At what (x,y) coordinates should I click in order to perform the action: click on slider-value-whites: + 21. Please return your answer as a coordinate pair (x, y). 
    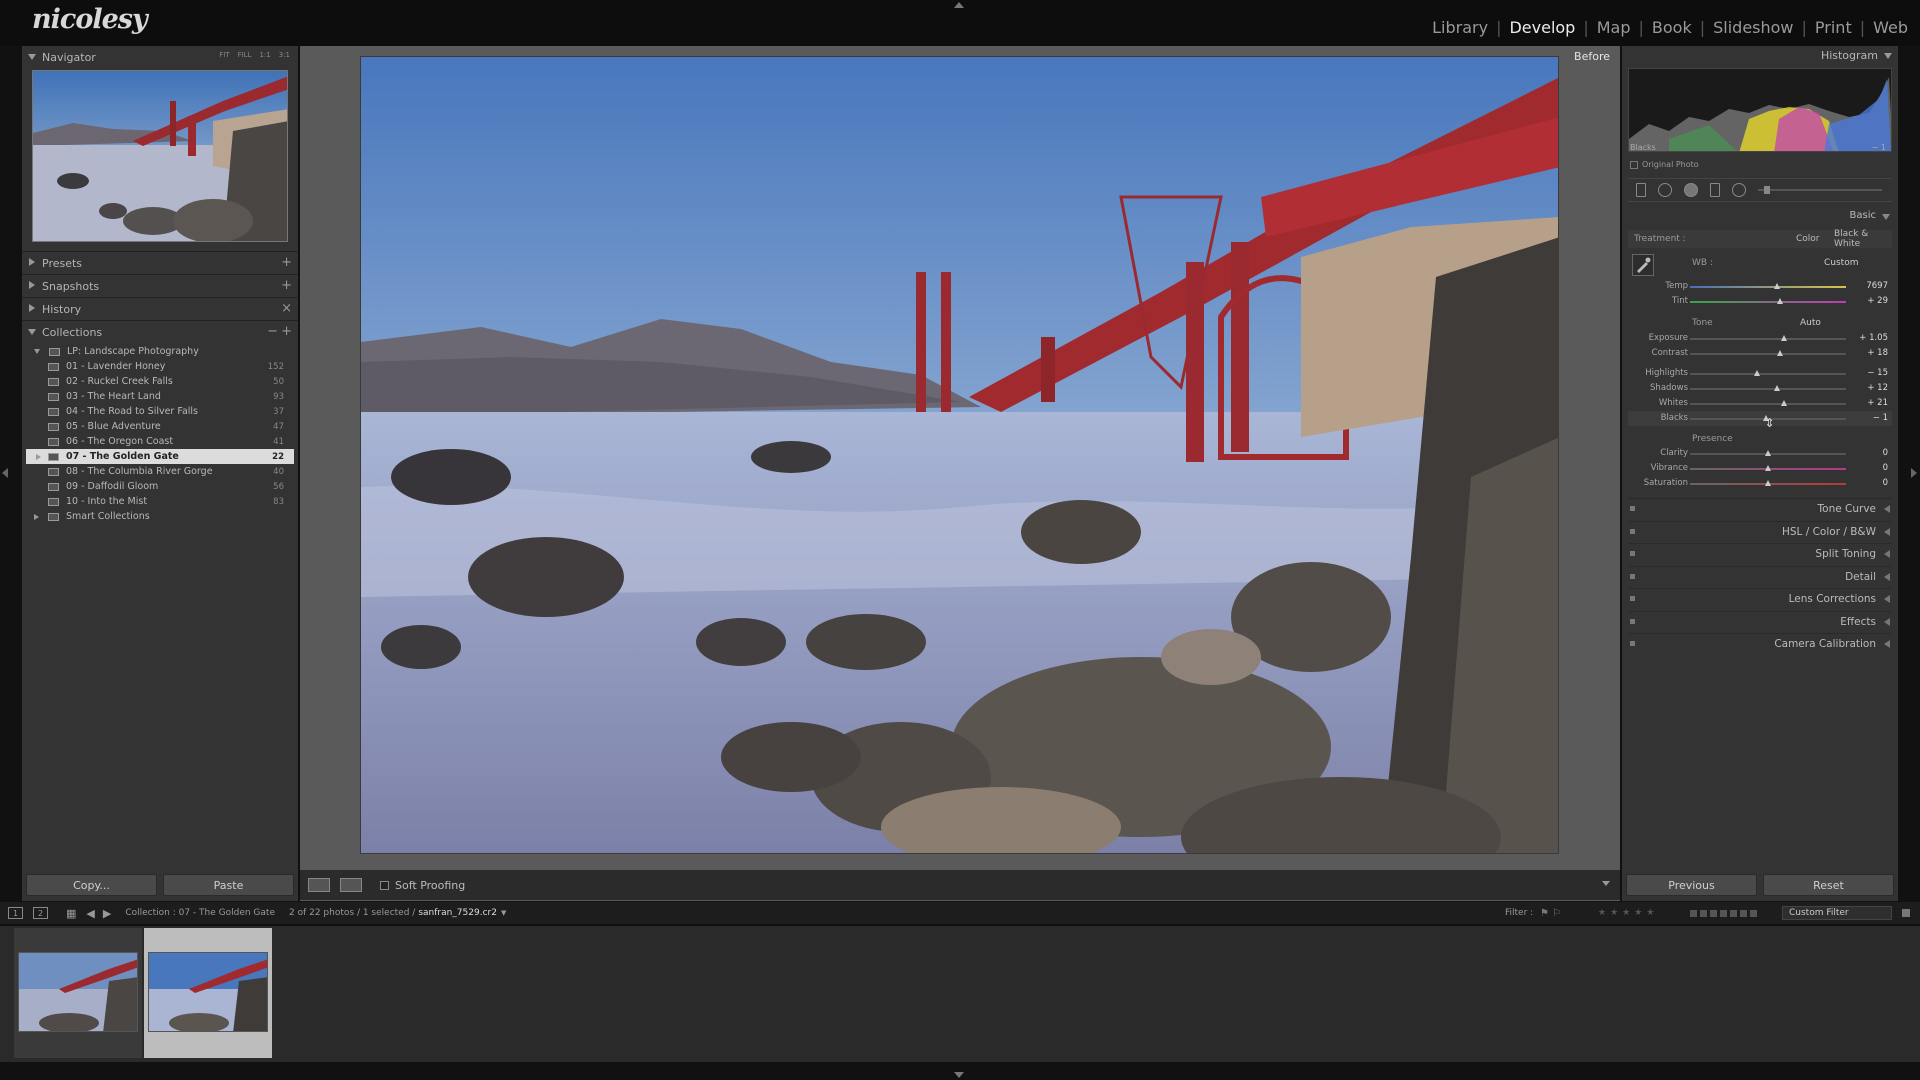
    Looking at the image, I should click on (1868, 403).